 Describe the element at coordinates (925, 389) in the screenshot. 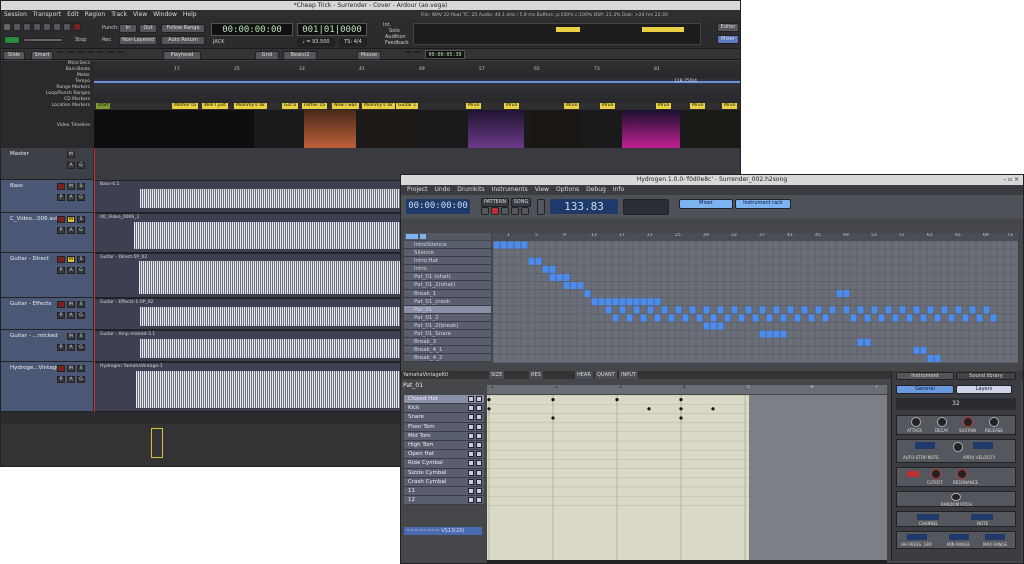

I see `general-tab: General` at that location.